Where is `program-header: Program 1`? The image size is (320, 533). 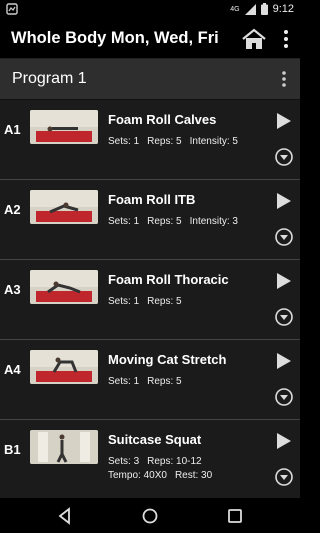
program-header: Program 1 is located at coordinates (150, 79).